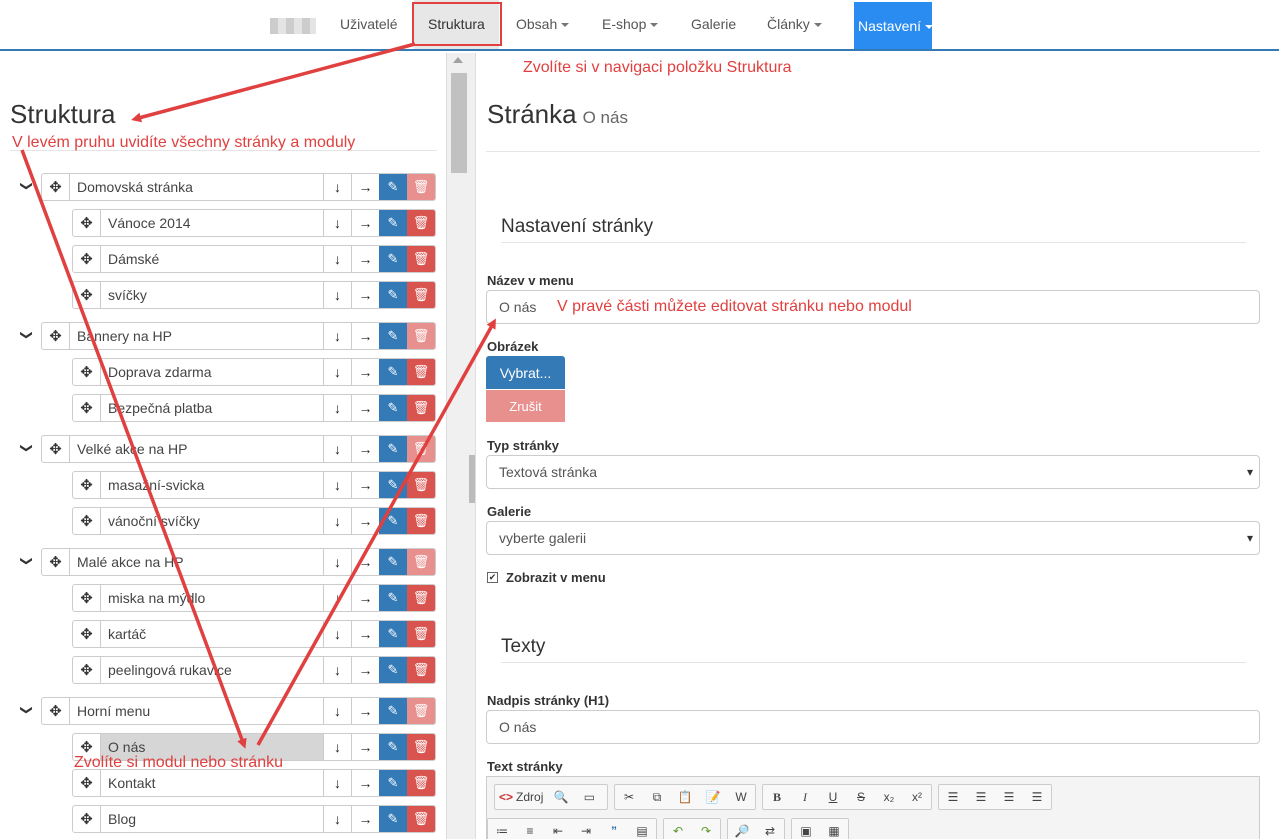 The height and width of the screenshot is (839, 1279). Describe the element at coordinates (178, 762) in the screenshot. I see `annotation-pick-hint: Zvolíte si modul nebo stránku` at that location.